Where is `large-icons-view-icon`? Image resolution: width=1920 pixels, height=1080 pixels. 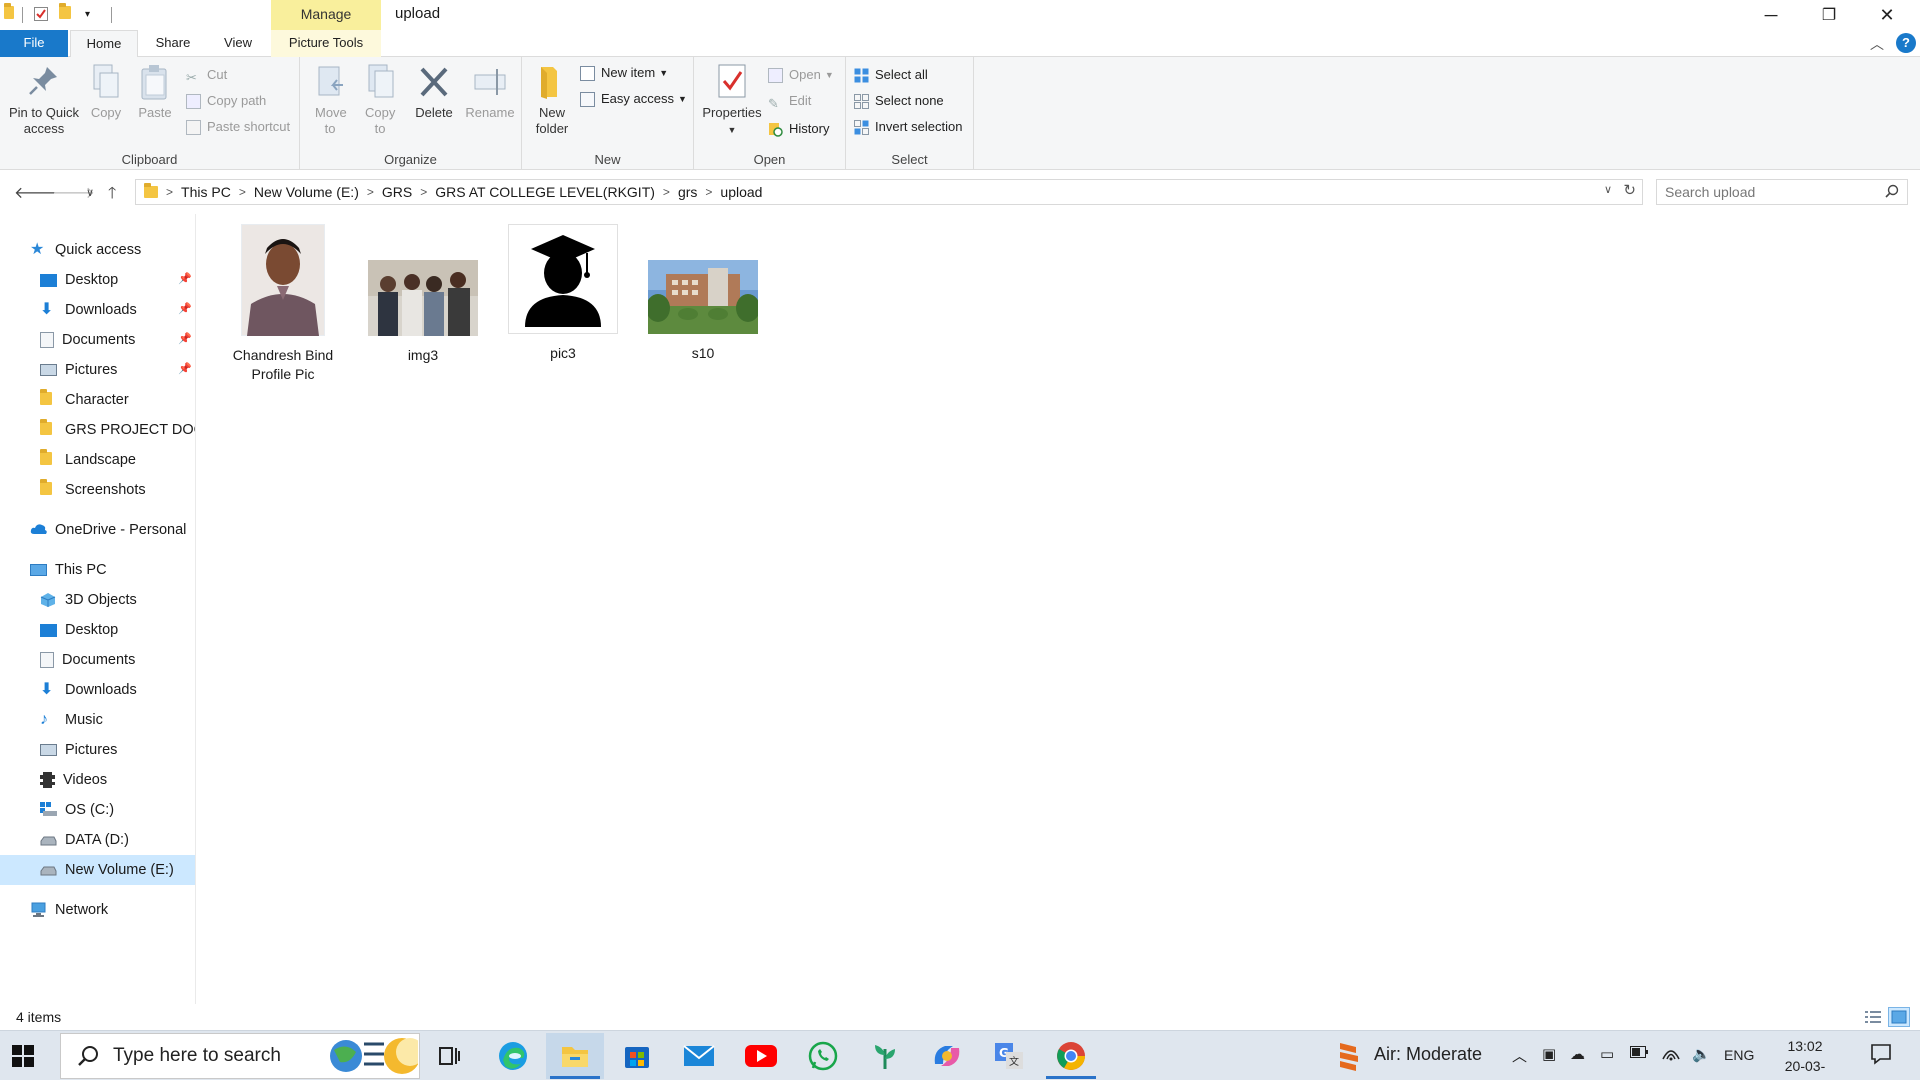
large-icons-view-icon is located at coordinates (1899, 1017).